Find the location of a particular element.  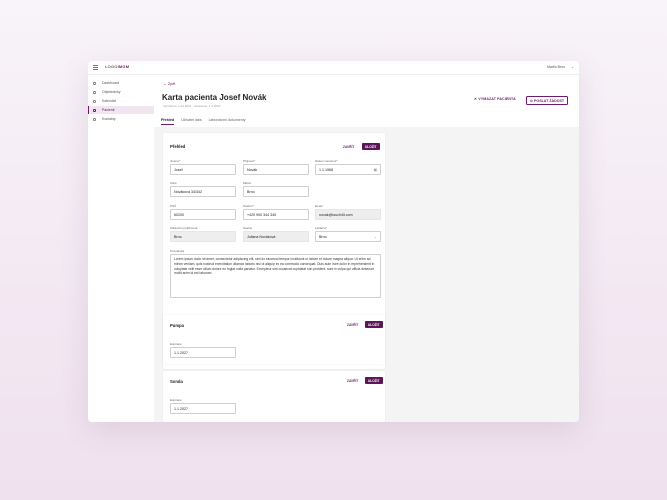

menu-icon is located at coordinates (95, 67).